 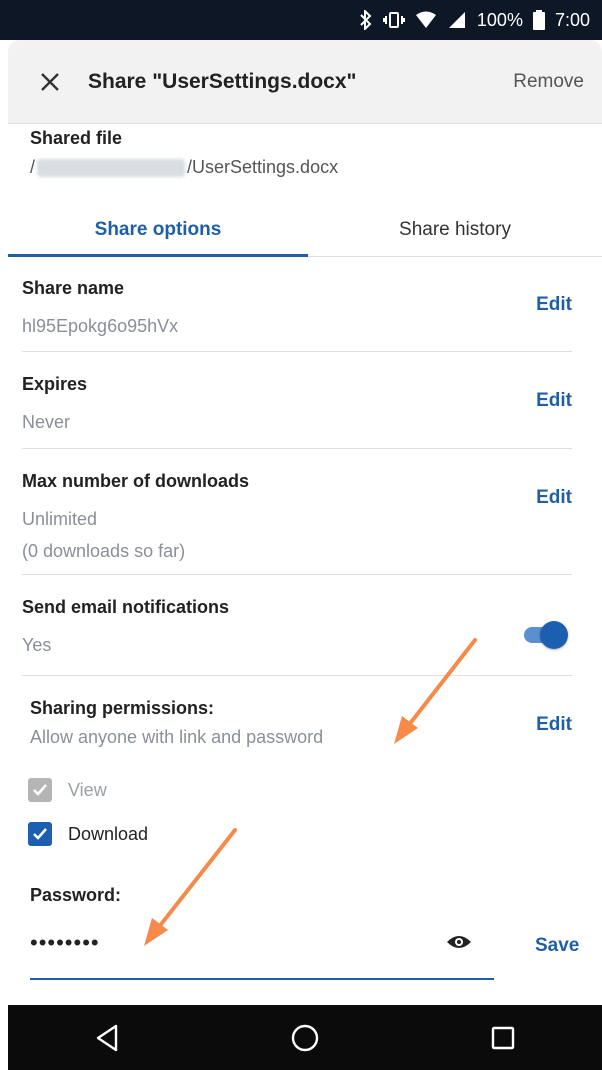 I want to click on recents-button, so click(x=503, y=1038).